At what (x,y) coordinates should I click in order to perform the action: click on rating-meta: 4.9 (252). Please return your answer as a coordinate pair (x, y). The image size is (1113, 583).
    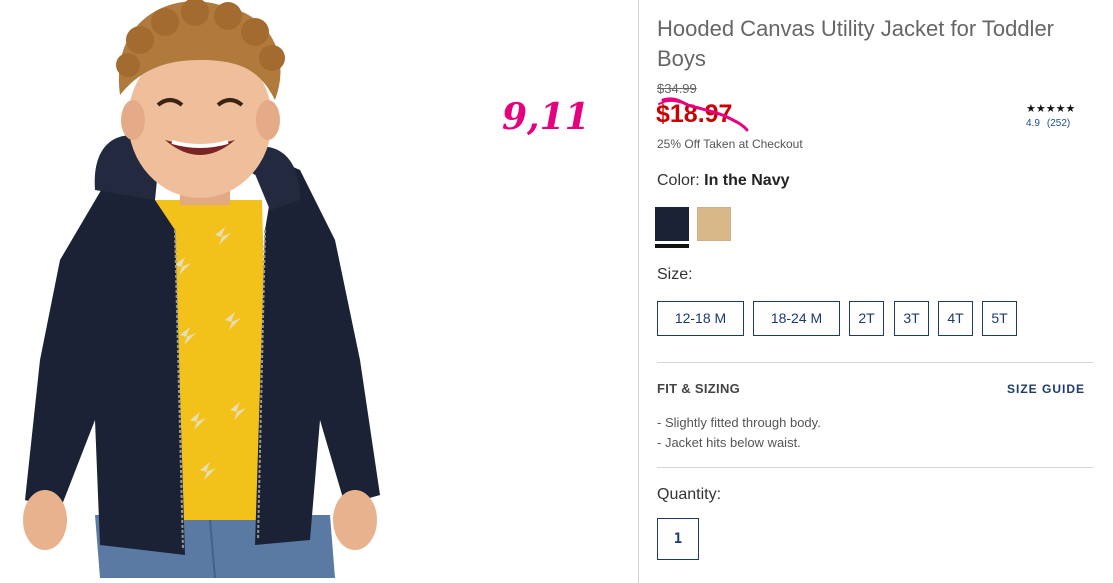
    Looking at the image, I should click on (1051, 123).